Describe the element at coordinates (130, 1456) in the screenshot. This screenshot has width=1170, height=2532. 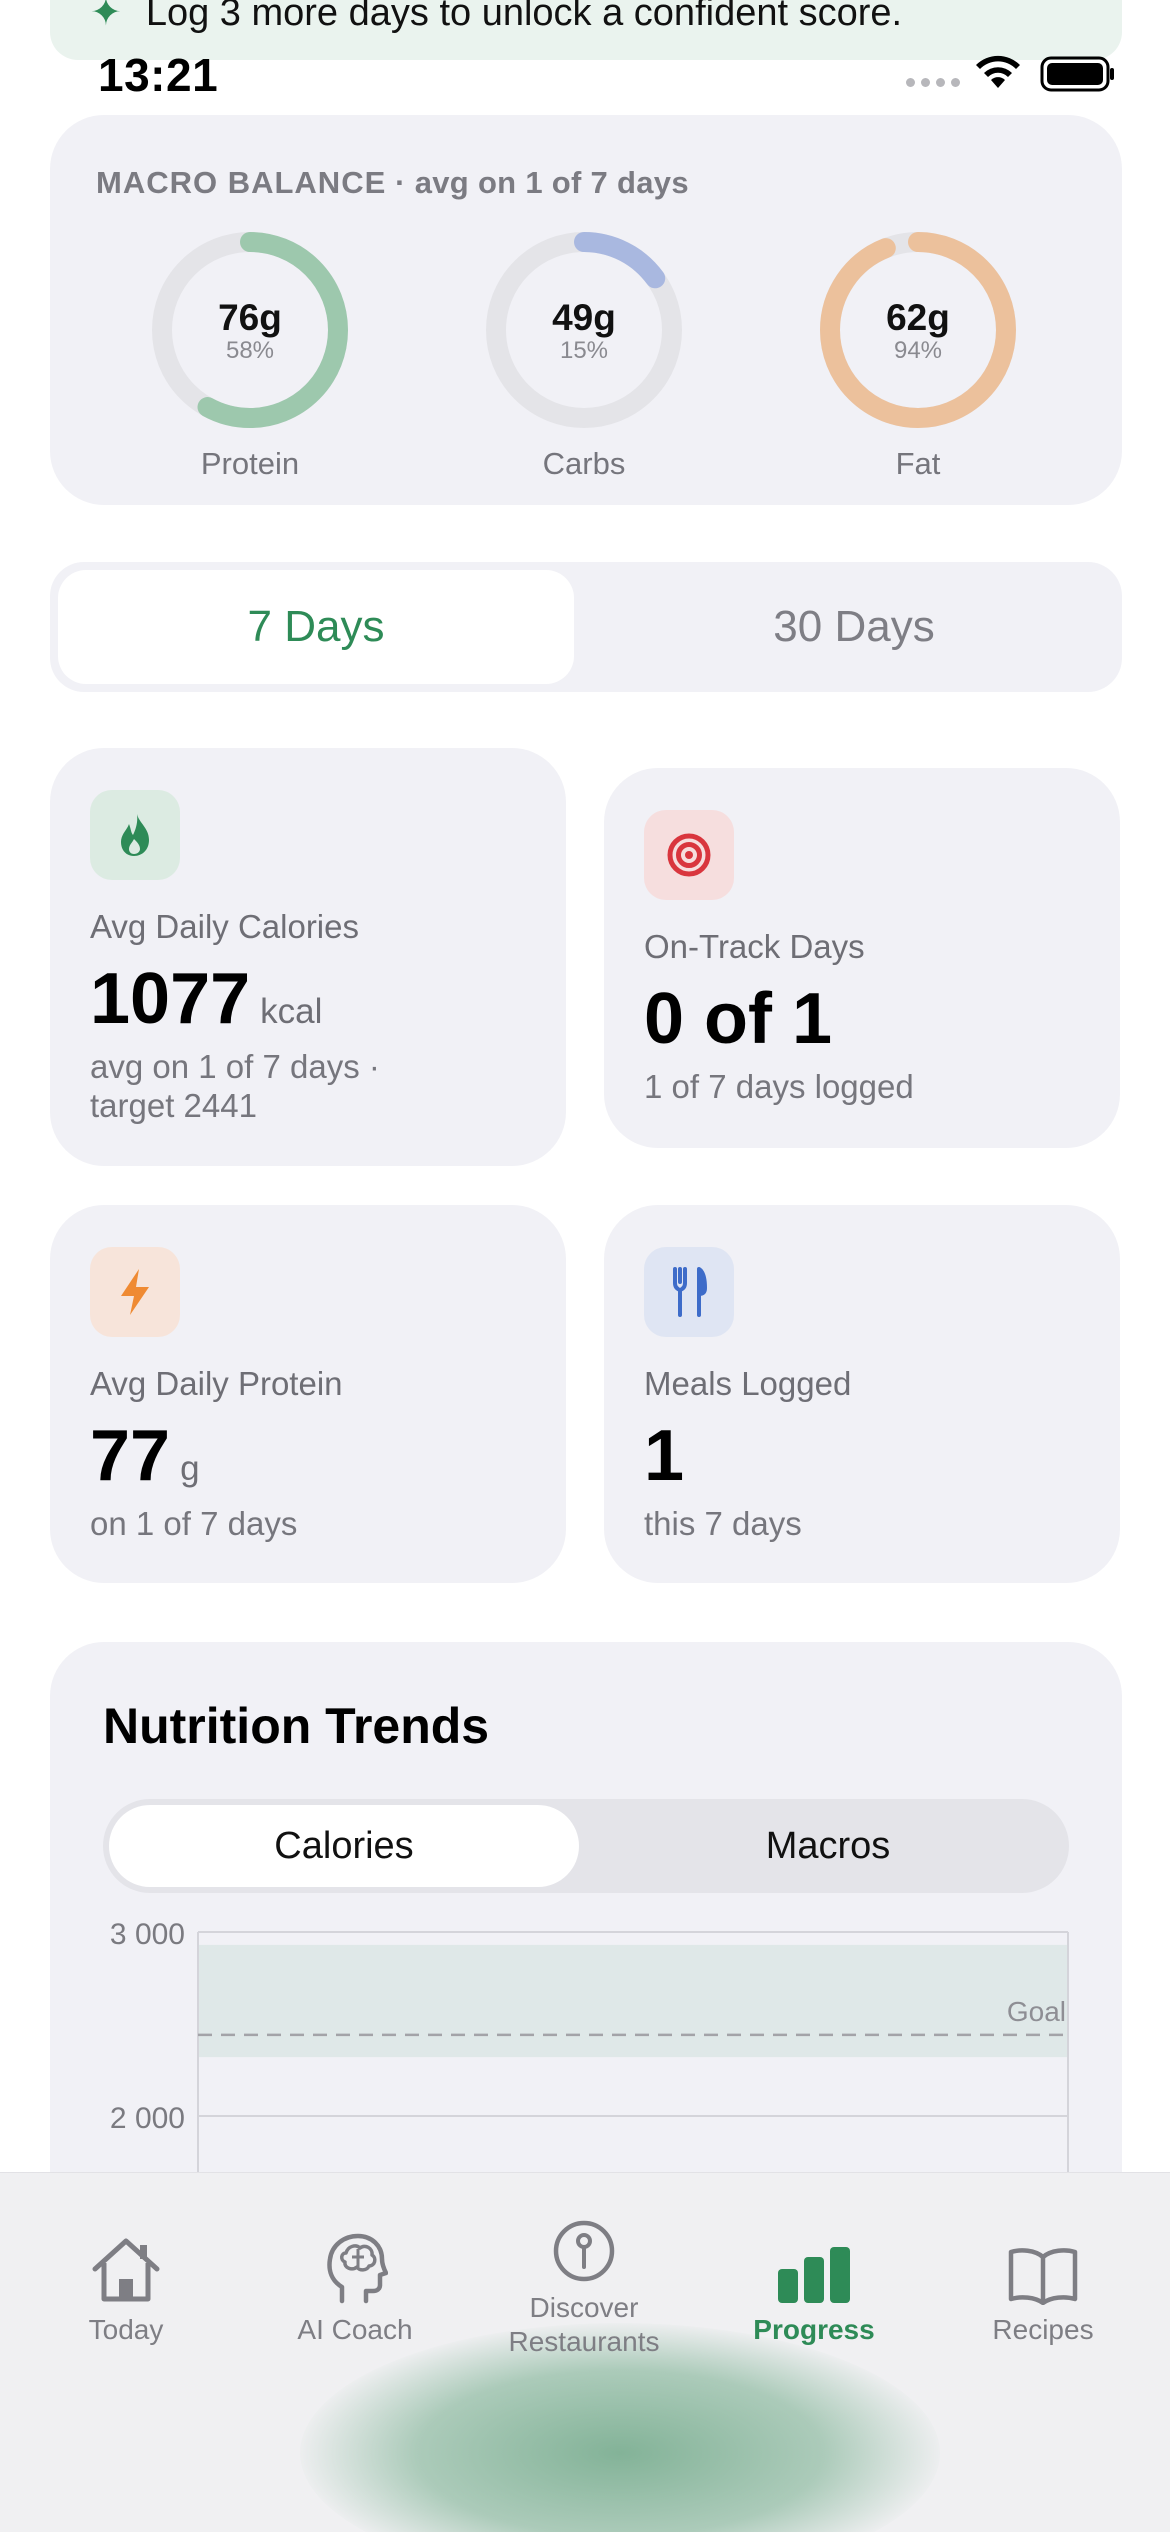
I see `avg-protein-number: 77` at that location.